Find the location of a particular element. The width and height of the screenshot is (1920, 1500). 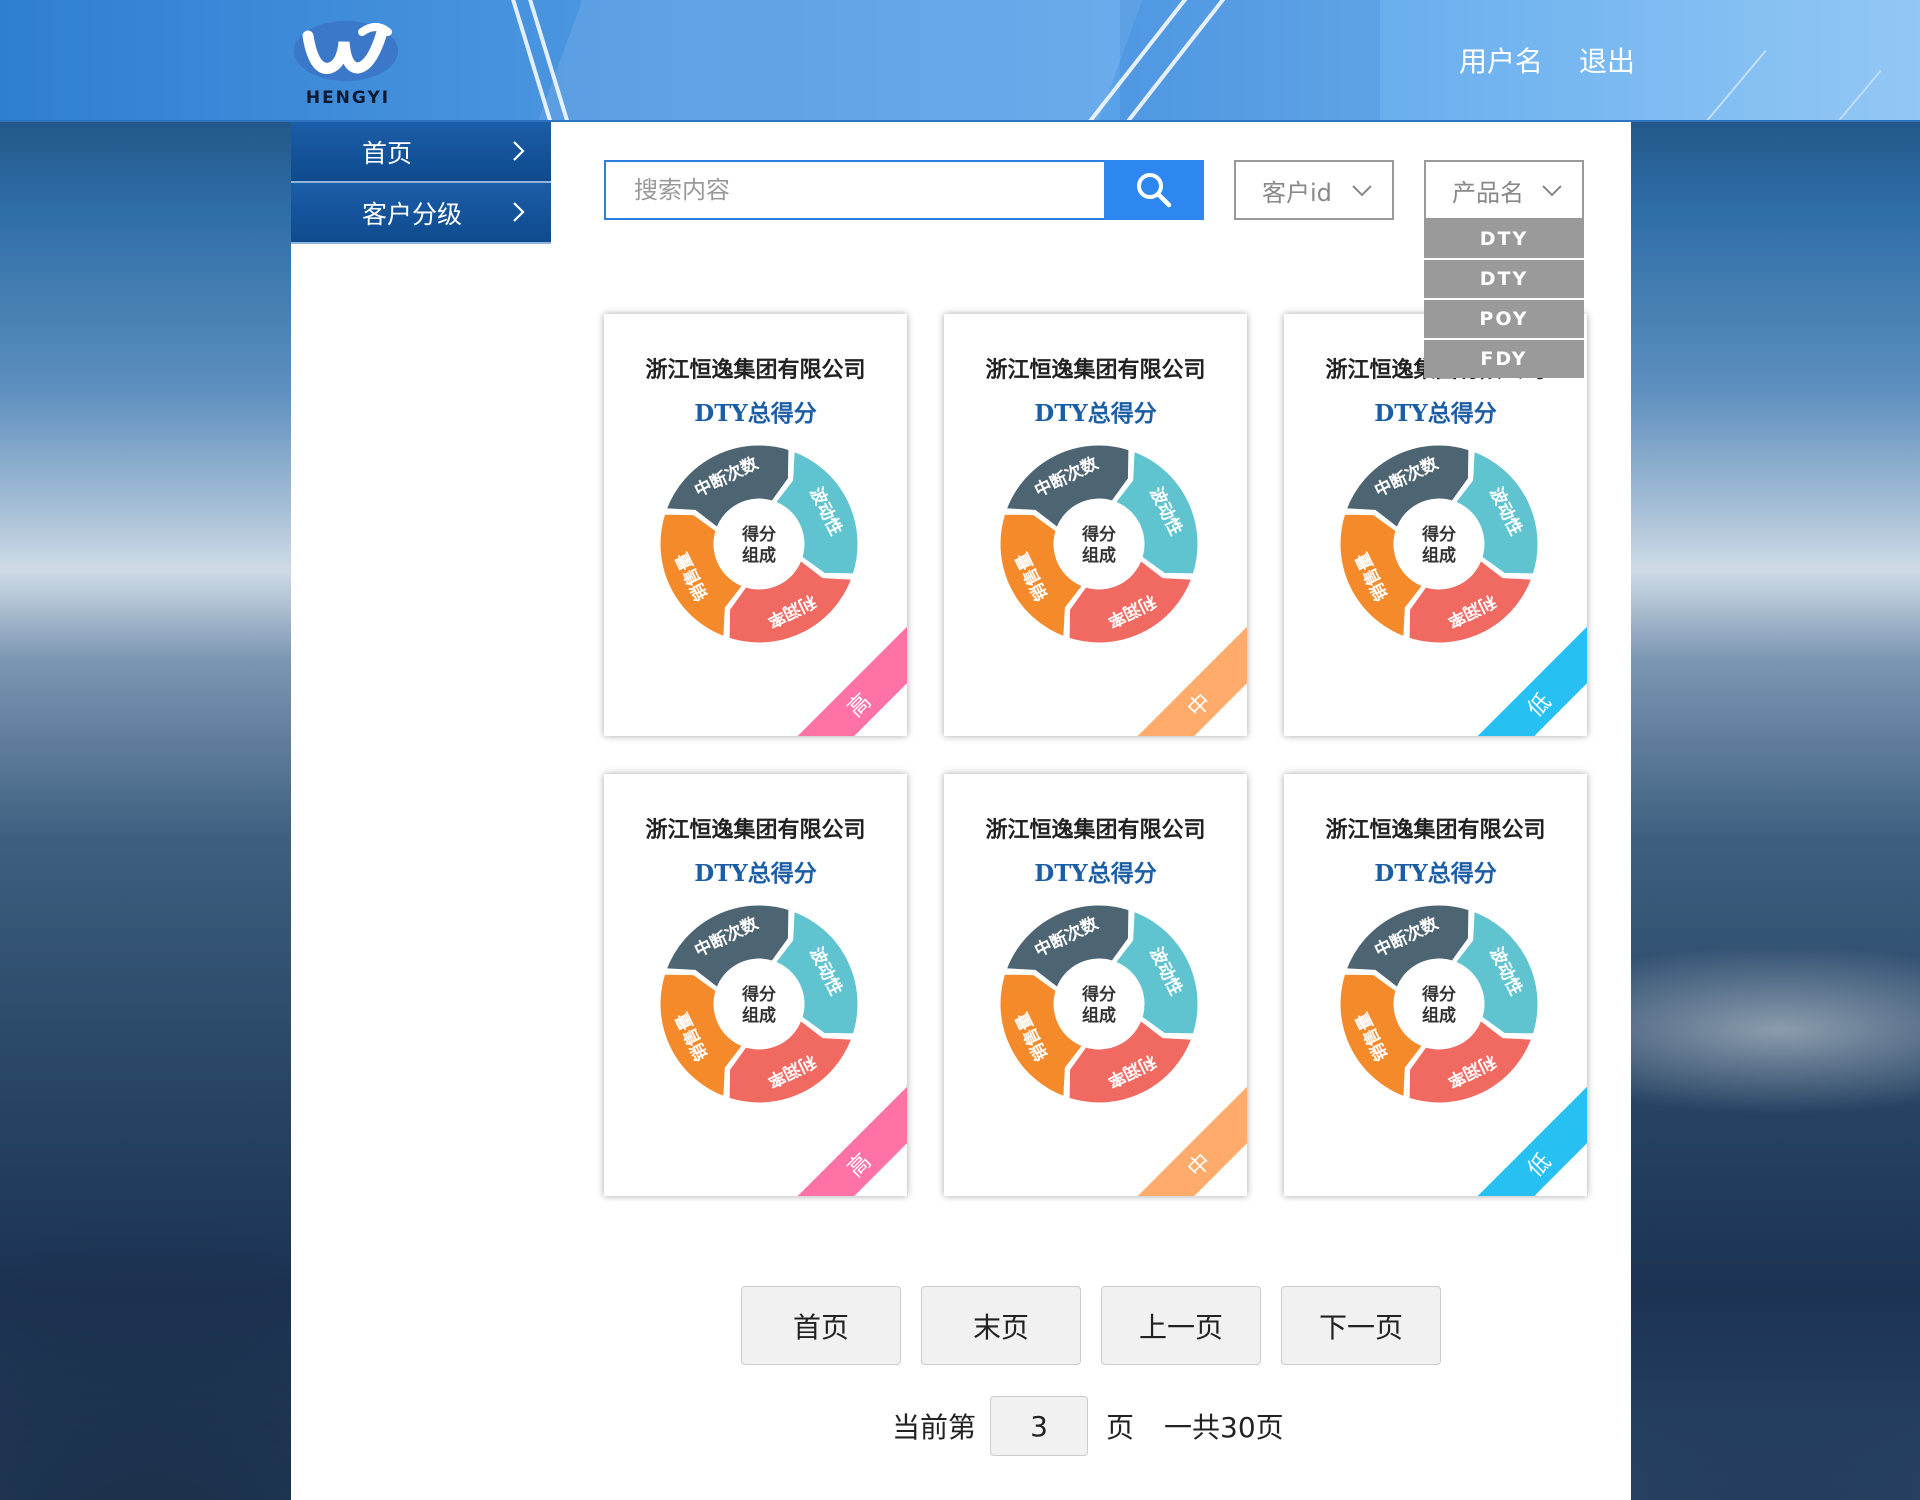

total-pages-text: 一共30页 is located at coordinates (1224, 1427).